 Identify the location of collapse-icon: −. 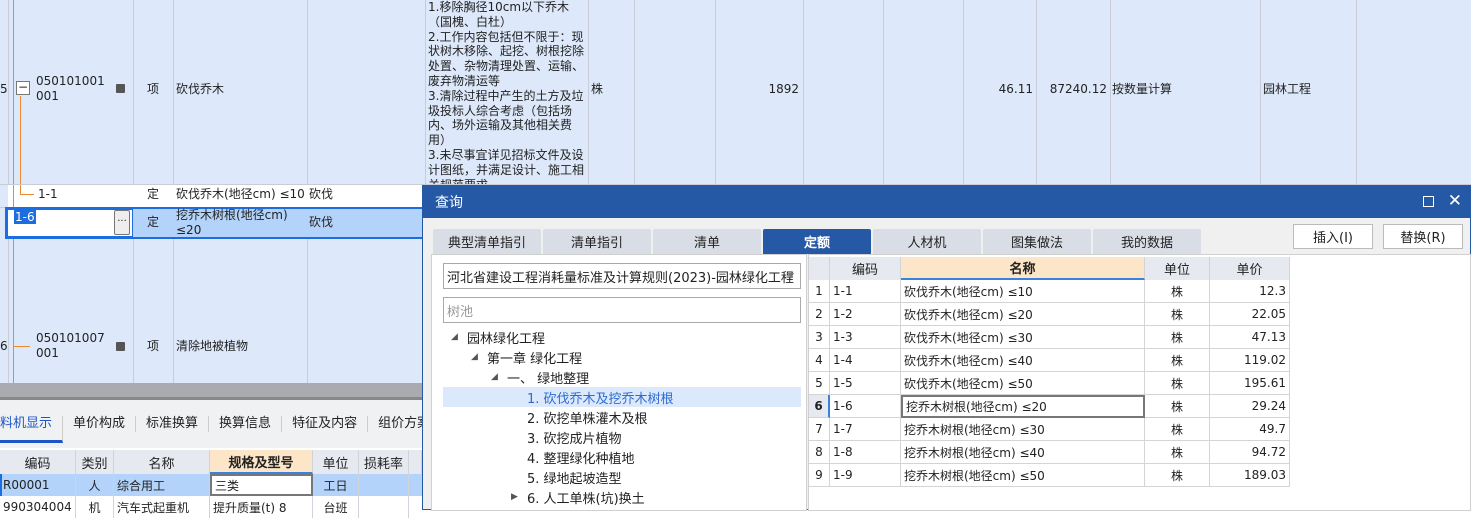
(23, 88).